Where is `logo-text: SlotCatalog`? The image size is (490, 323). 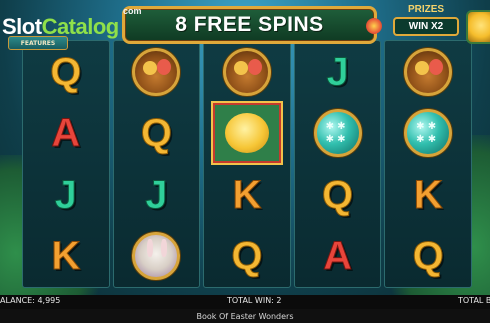 logo-text: SlotCatalog is located at coordinates (60, 27).